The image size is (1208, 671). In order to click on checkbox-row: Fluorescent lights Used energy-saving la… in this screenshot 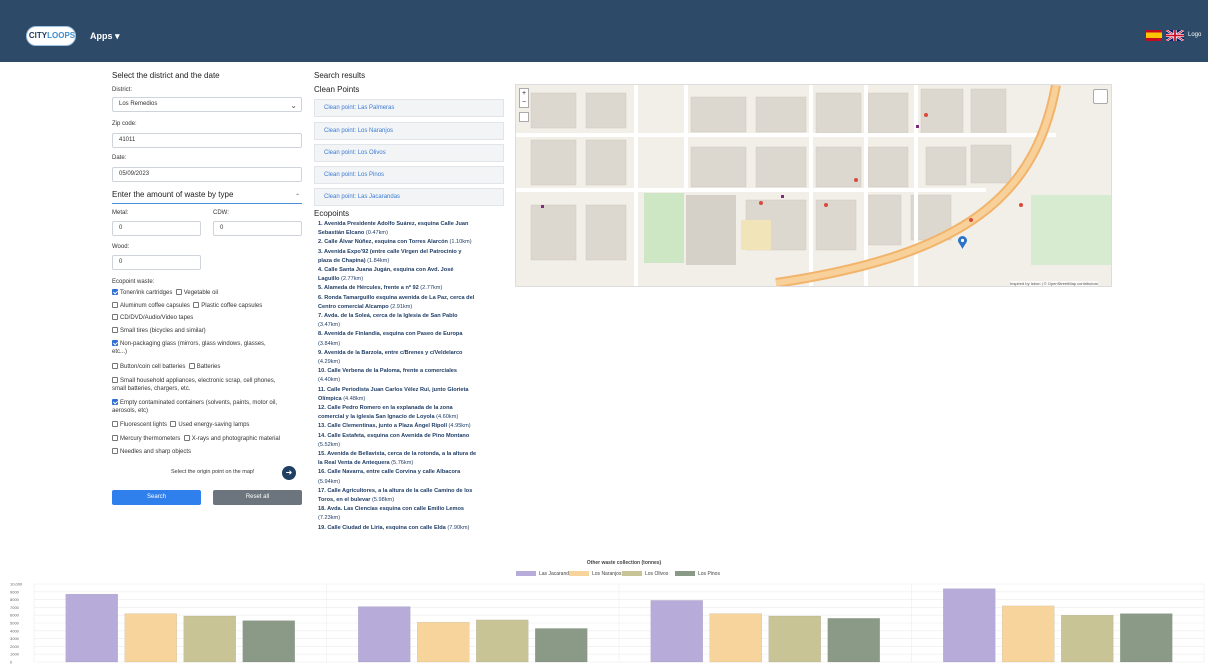, I will do `click(207, 425)`.